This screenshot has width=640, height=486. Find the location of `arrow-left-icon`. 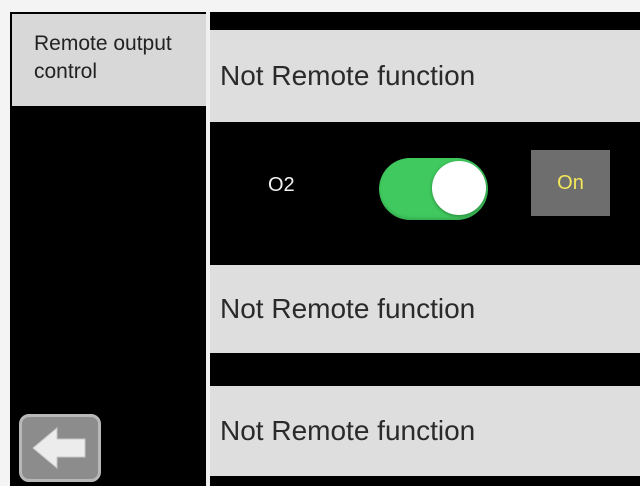

arrow-left-icon is located at coordinates (59, 448).